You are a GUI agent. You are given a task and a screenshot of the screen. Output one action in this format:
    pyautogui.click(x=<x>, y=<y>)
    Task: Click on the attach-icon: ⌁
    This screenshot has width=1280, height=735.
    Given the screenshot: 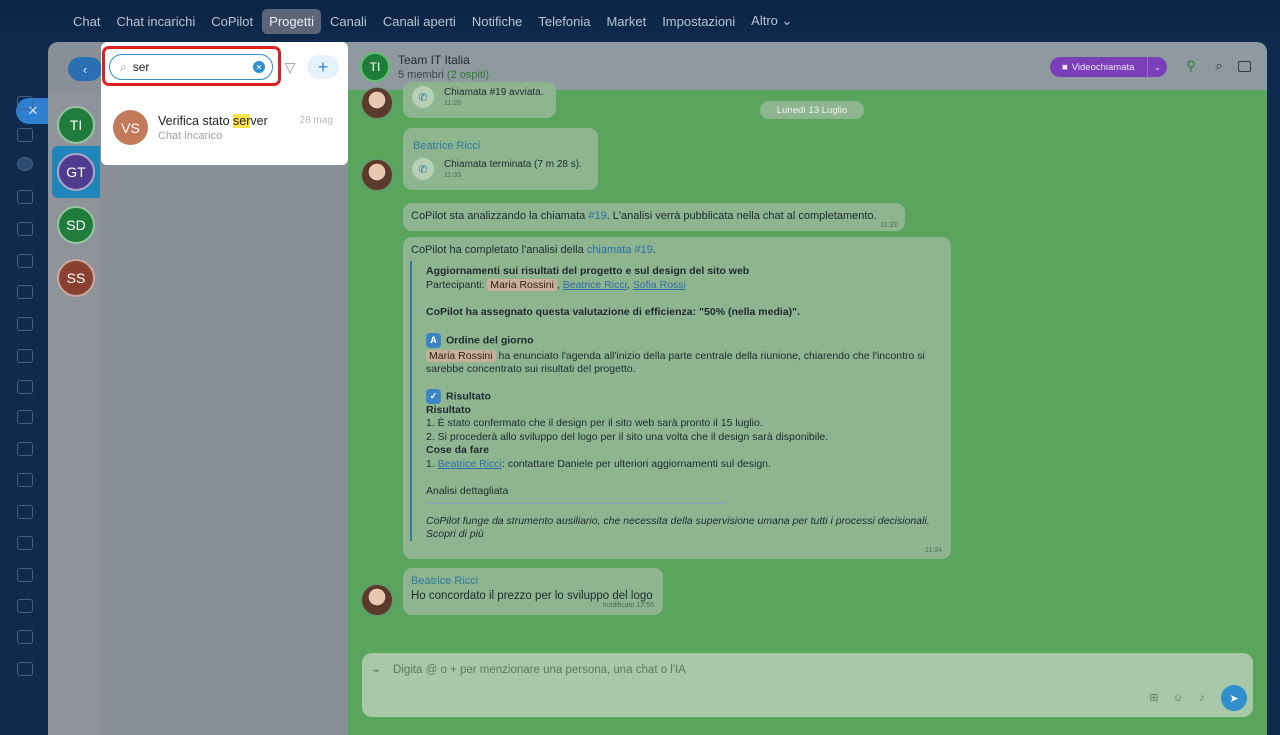 What is the action you would take?
    pyautogui.click(x=376, y=670)
    